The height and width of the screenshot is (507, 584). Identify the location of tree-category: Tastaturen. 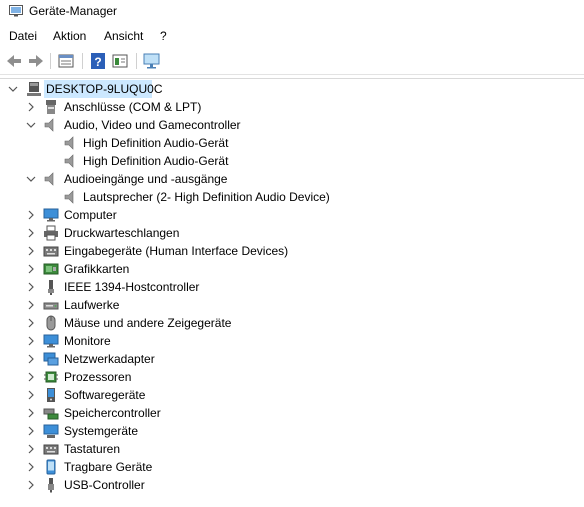
(292, 449).